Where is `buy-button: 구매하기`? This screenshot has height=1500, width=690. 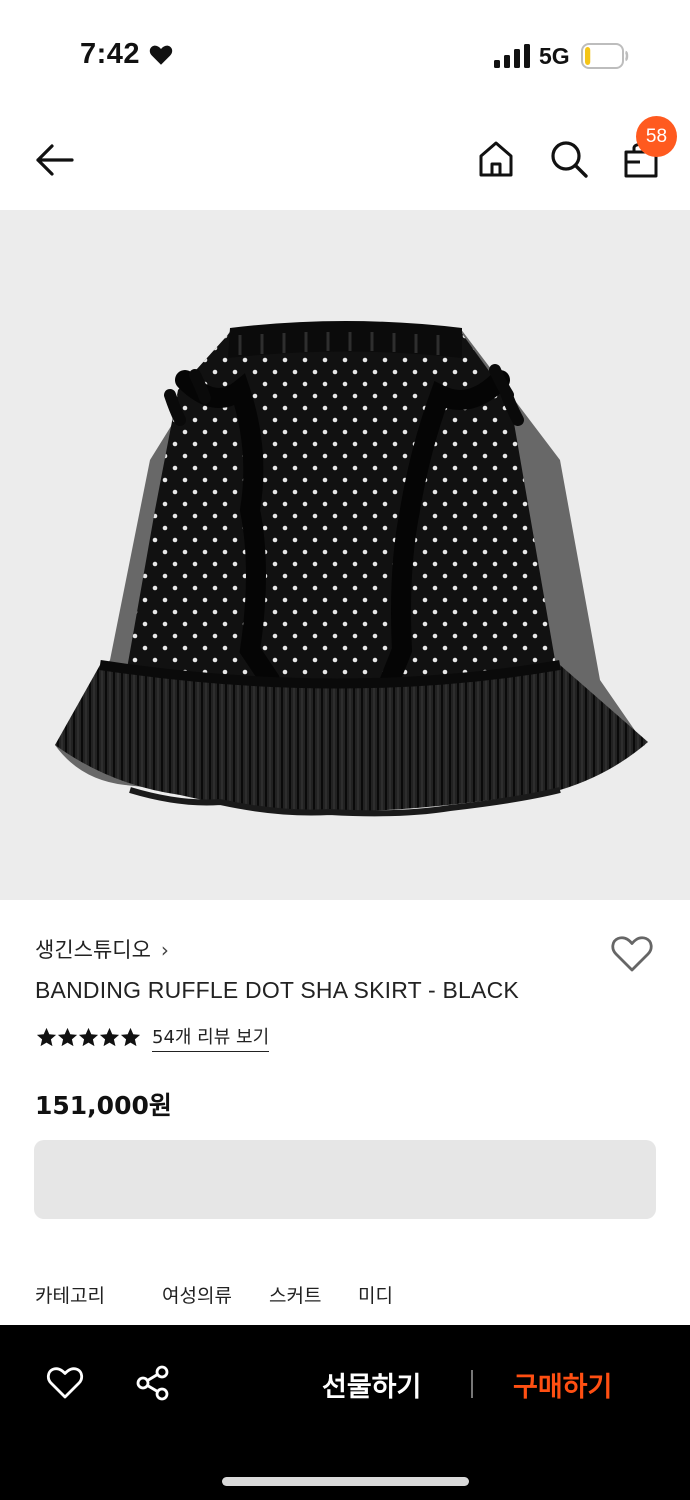 buy-button: 구매하기 is located at coordinates (562, 1384).